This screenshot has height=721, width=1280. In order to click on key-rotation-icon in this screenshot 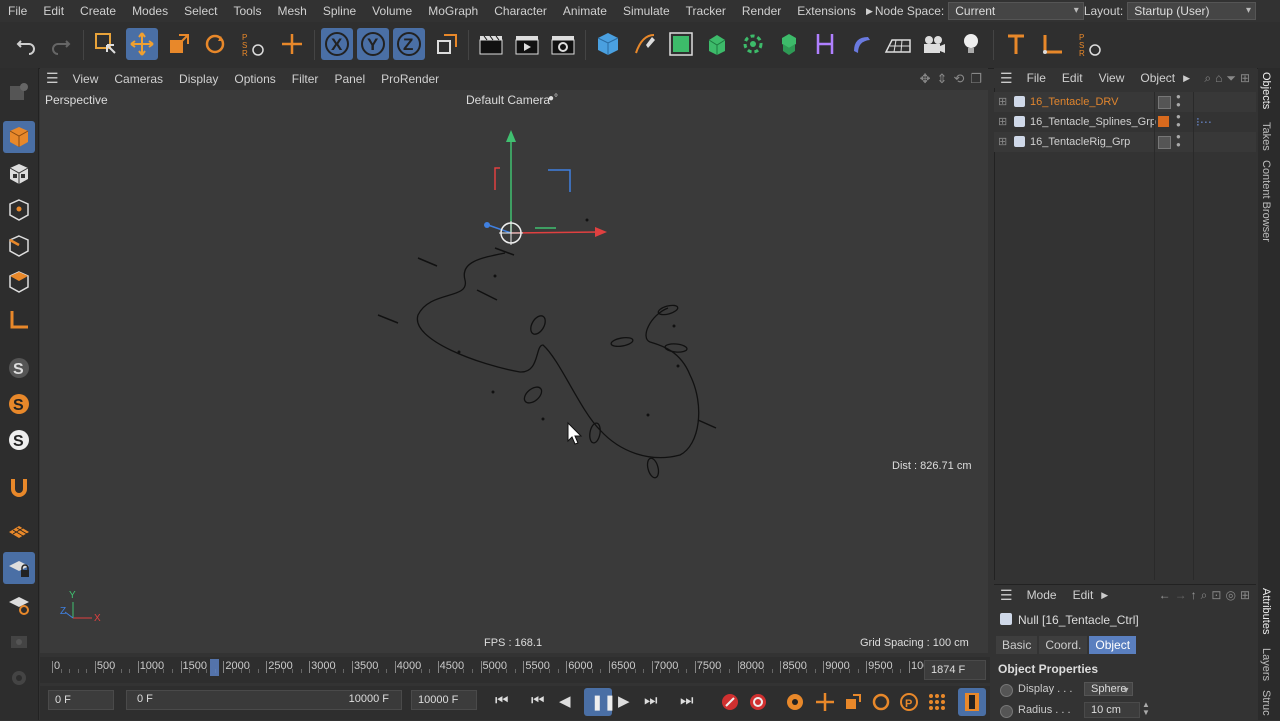, I will do `click(881, 702)`.